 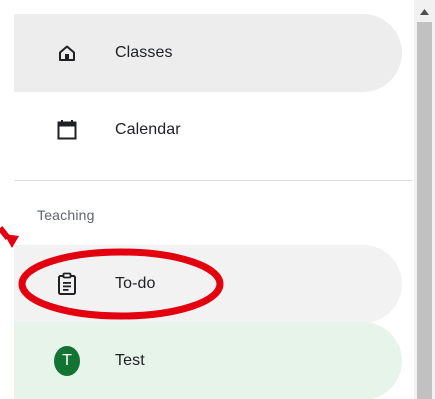 I want to click on avatar: T, so click(x=67, y=361).